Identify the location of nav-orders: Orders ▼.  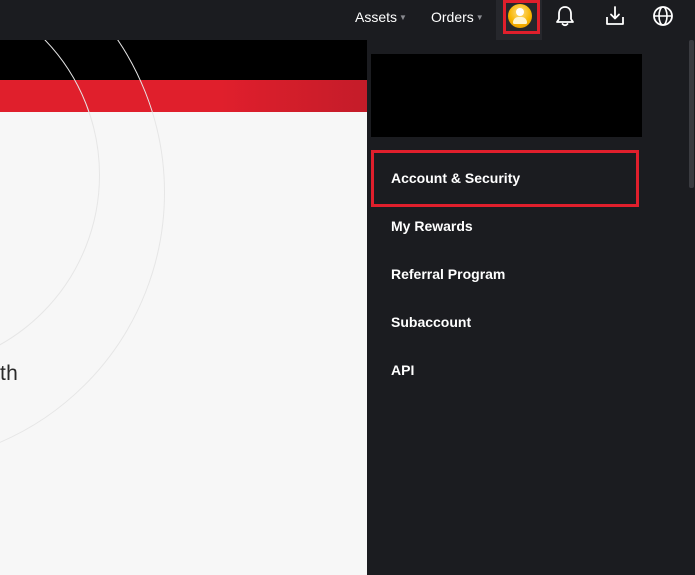
(457, 17).